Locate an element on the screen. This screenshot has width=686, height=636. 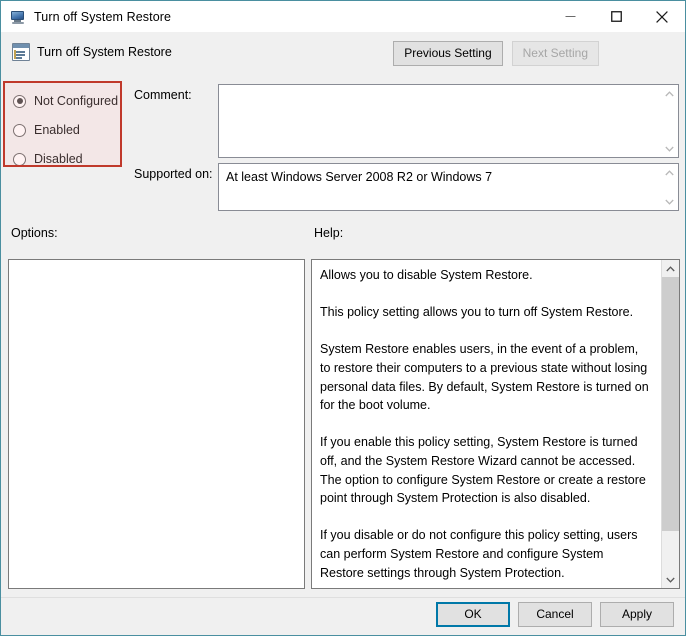
help-scroll-down-icon is located at coordinates (670, 579).